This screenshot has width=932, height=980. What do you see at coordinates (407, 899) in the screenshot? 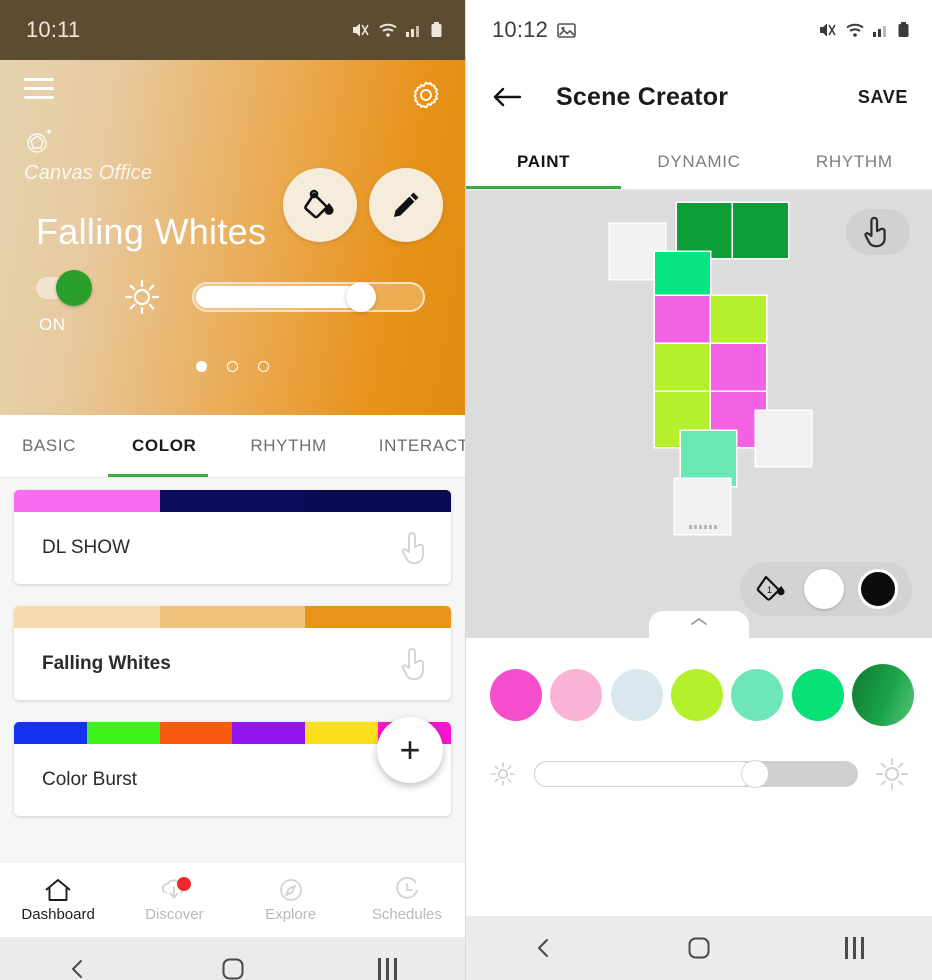
I see `nav-item-schedules: Schedules` at bounding box center [407, 899].